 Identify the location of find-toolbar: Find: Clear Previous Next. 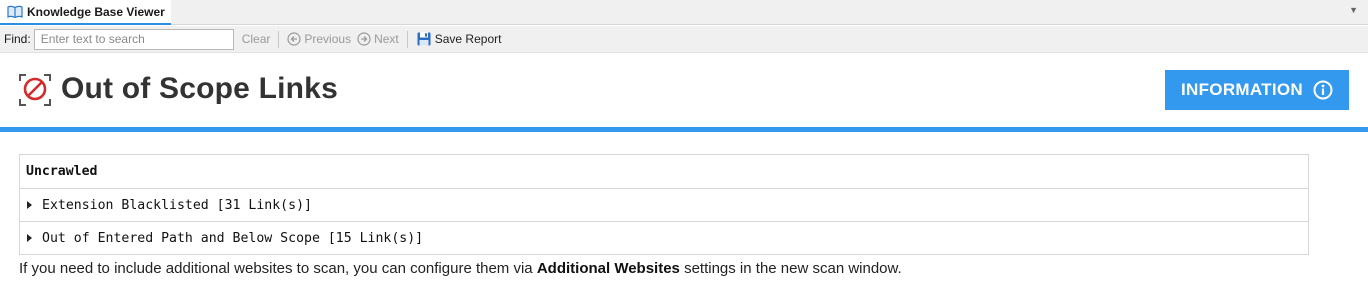
(684, 39).